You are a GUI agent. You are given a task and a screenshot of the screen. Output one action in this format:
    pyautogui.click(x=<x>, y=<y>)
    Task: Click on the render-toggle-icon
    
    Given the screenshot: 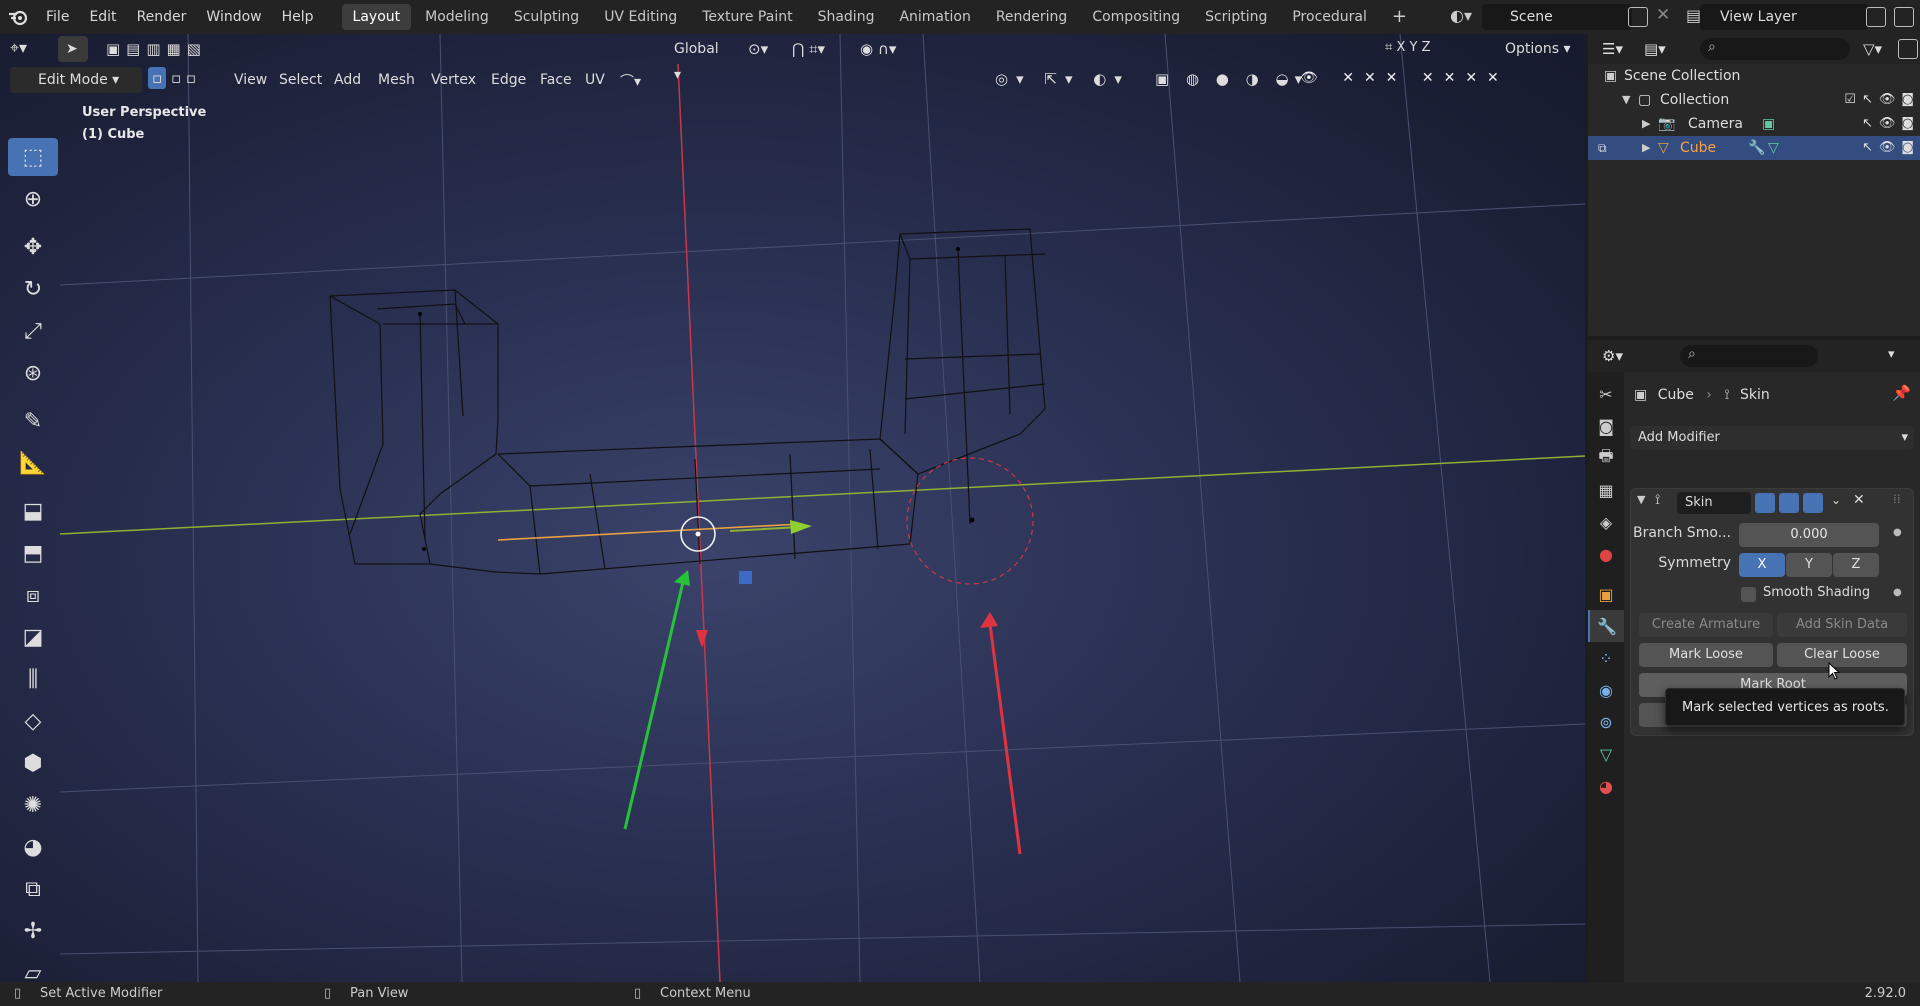 What is the action you would take?
    pyautogui.click(x=1813, y=503)
    